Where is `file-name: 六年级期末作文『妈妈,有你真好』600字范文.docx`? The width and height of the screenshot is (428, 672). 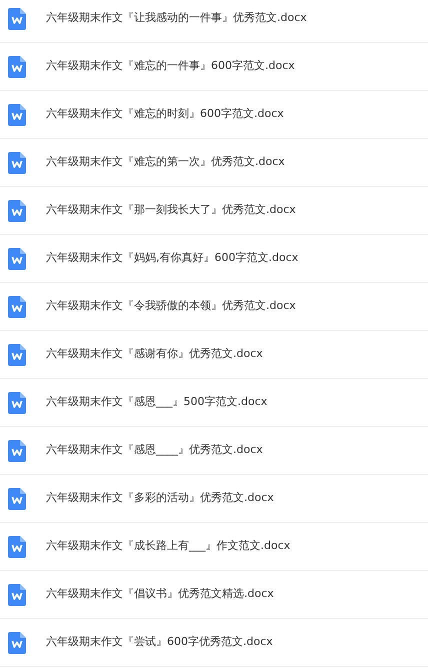 file-name: 六年级期末作文『妈妈,有你真好』600字范文.docx is located at coordinates (172, 258).